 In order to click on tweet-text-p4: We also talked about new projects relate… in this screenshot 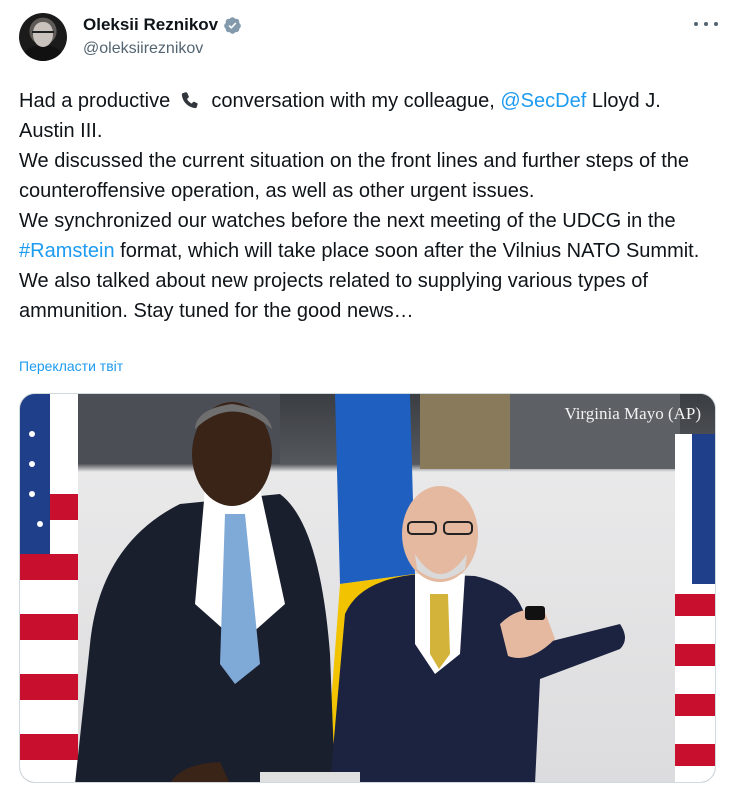, I will do `click(333, 296)`.